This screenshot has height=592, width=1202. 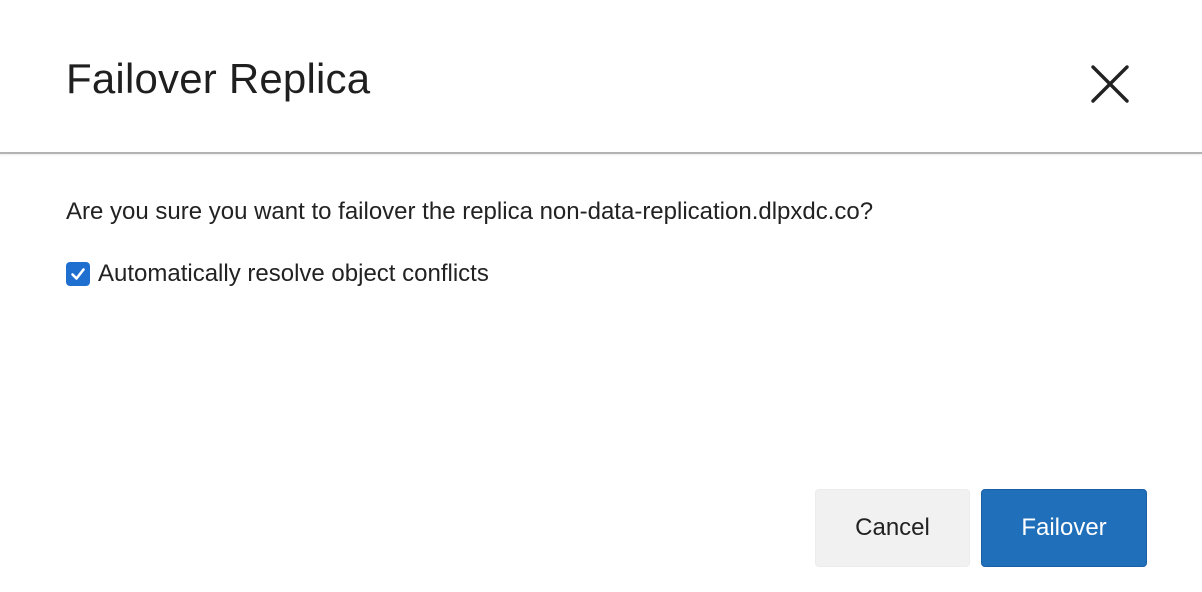 I want to click on auto-resolve-label: Automatically resolve object conflicts, so click(x=293, y=273).